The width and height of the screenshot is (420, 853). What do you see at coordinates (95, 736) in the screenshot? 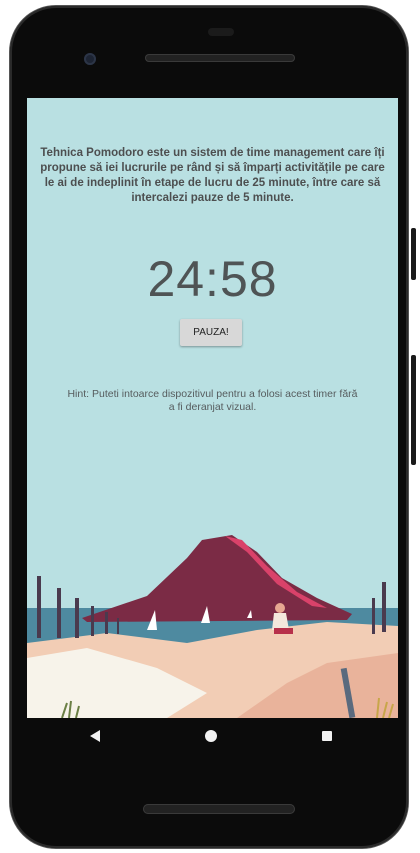
I see `back-triangle-icon` at bounding box center [95, 736].